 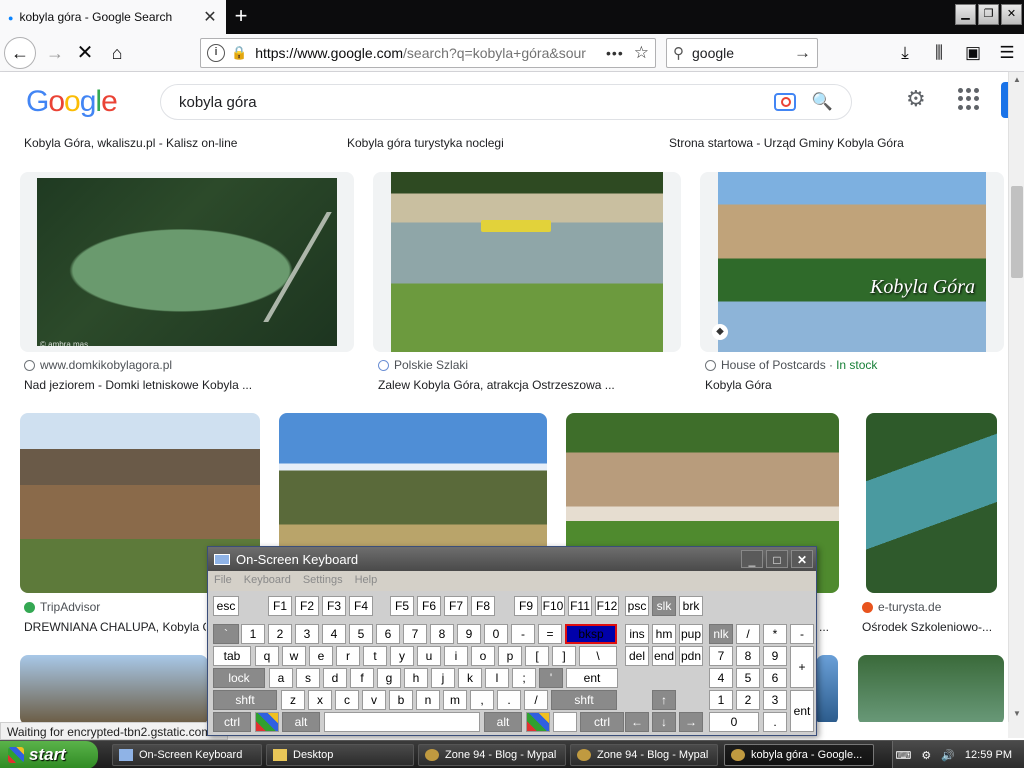 I want to click on scroll-up-icon: ▲, so click(x=1016, y=80).